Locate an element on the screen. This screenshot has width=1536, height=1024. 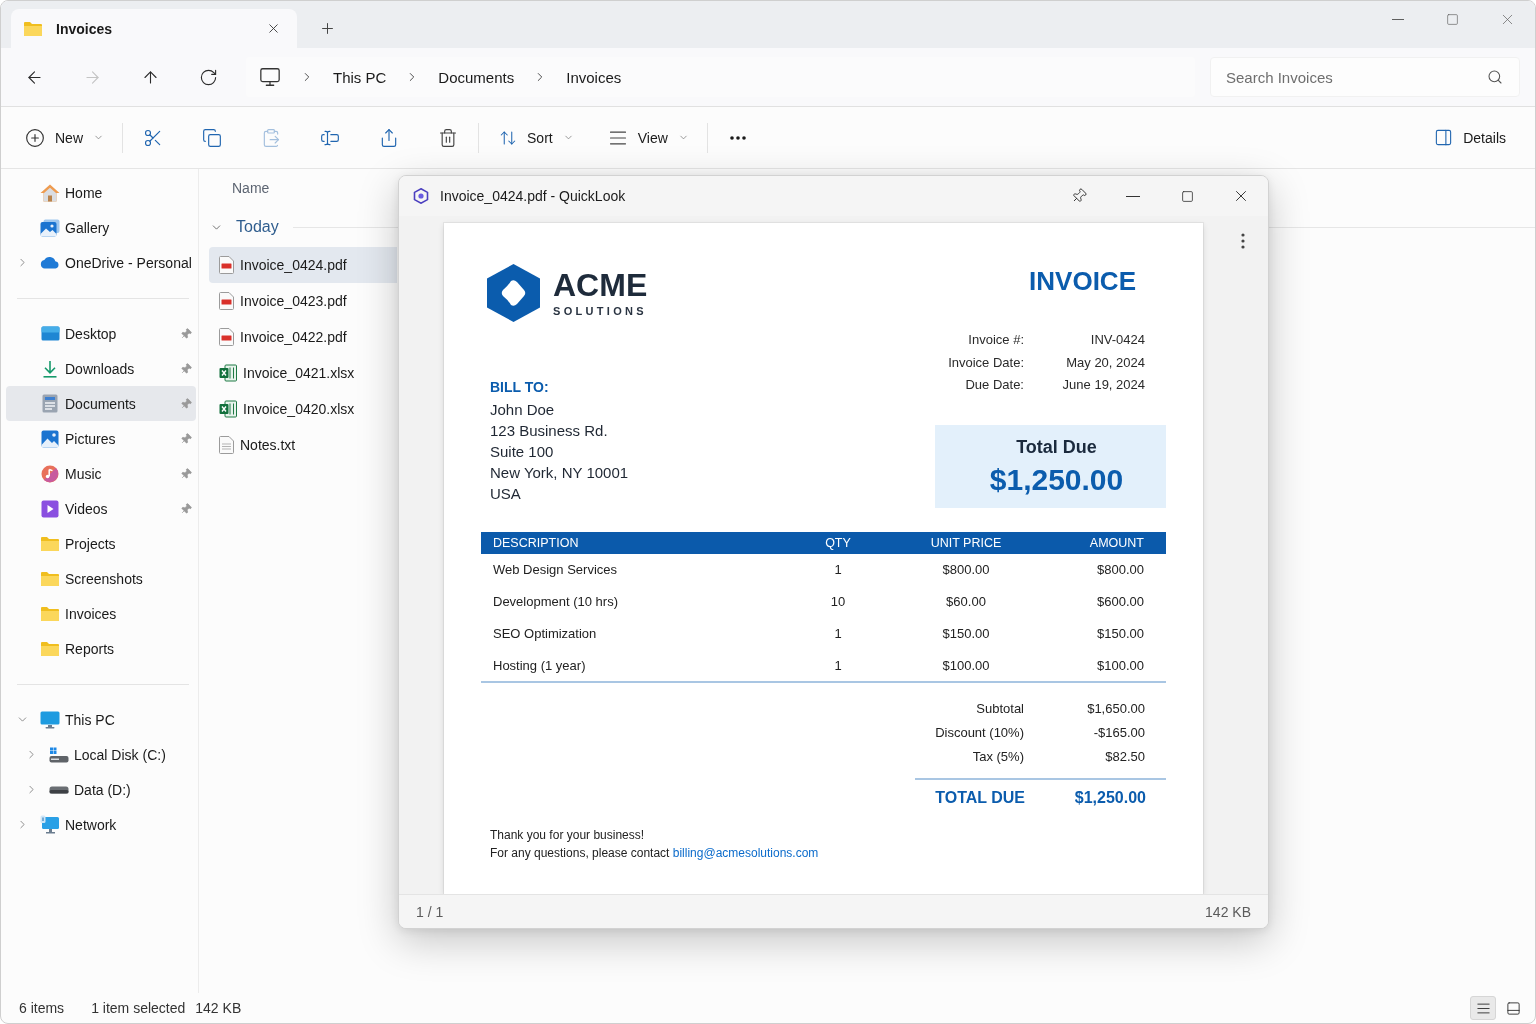
address-line: USA is located at coordinates (506, 494).